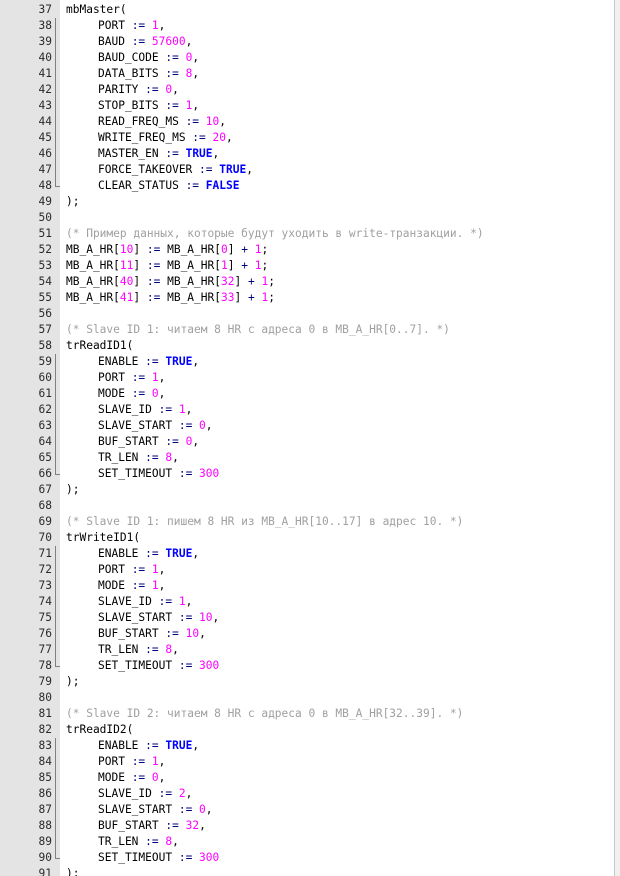 The image size is (620, 876). What do you see at coordinates (307, 554) in the screenshot?
I see `code-line: 71 ENABLE := TRUE,` at bounding box center [307, 554].